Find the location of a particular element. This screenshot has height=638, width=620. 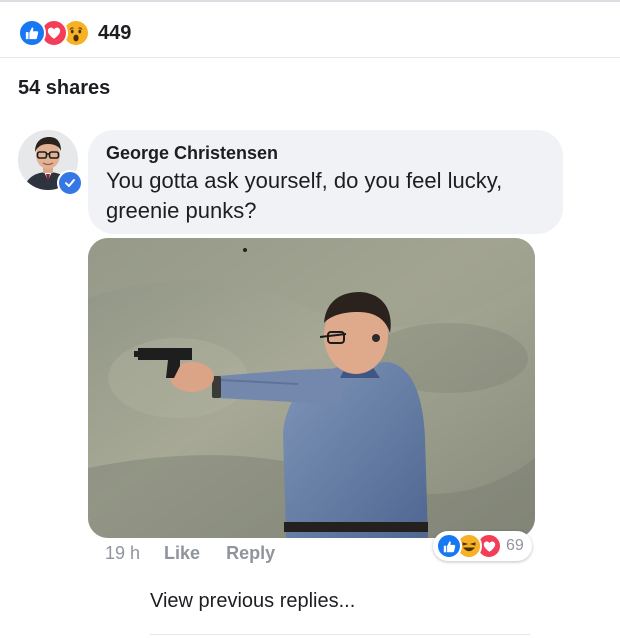

shares-count-link: 54 shares is located at coordinates (64, 88).